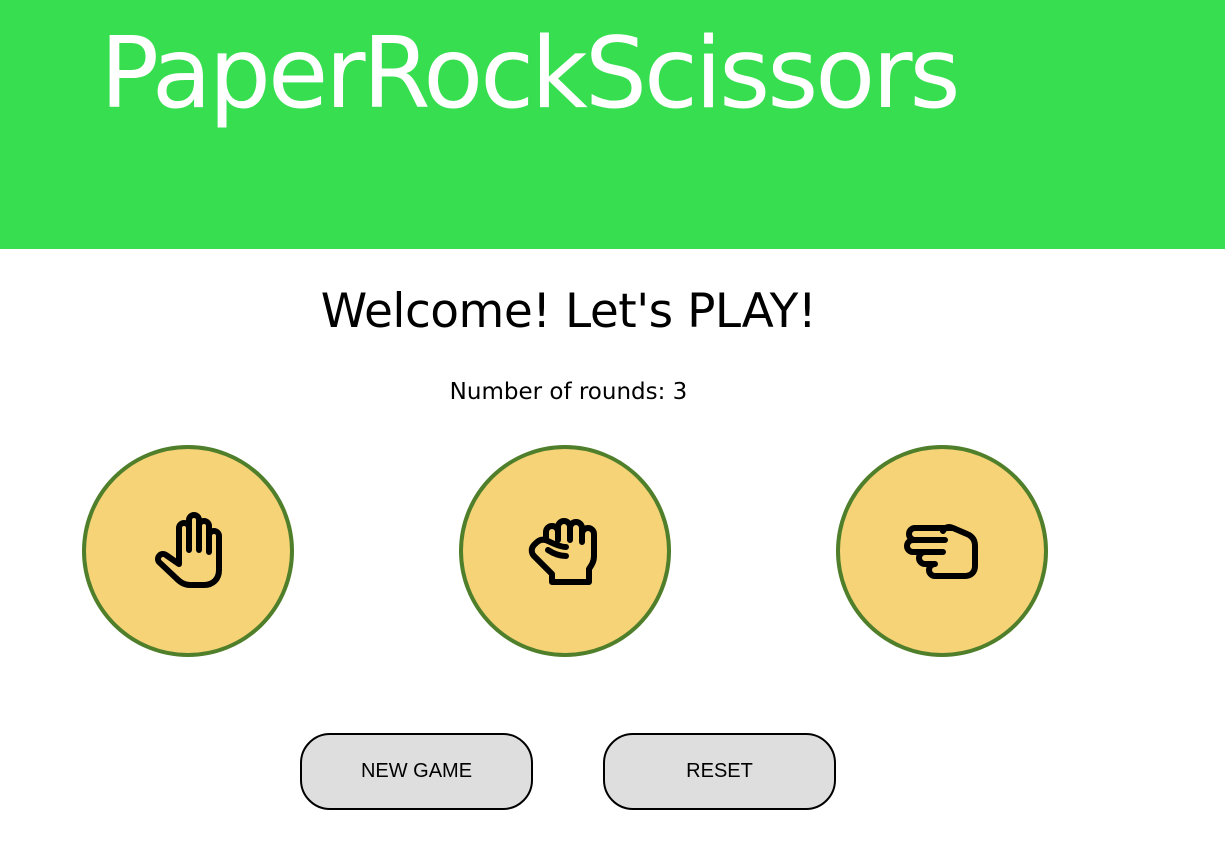  I want to click on hand-scissors-icon, so click(942, 551).